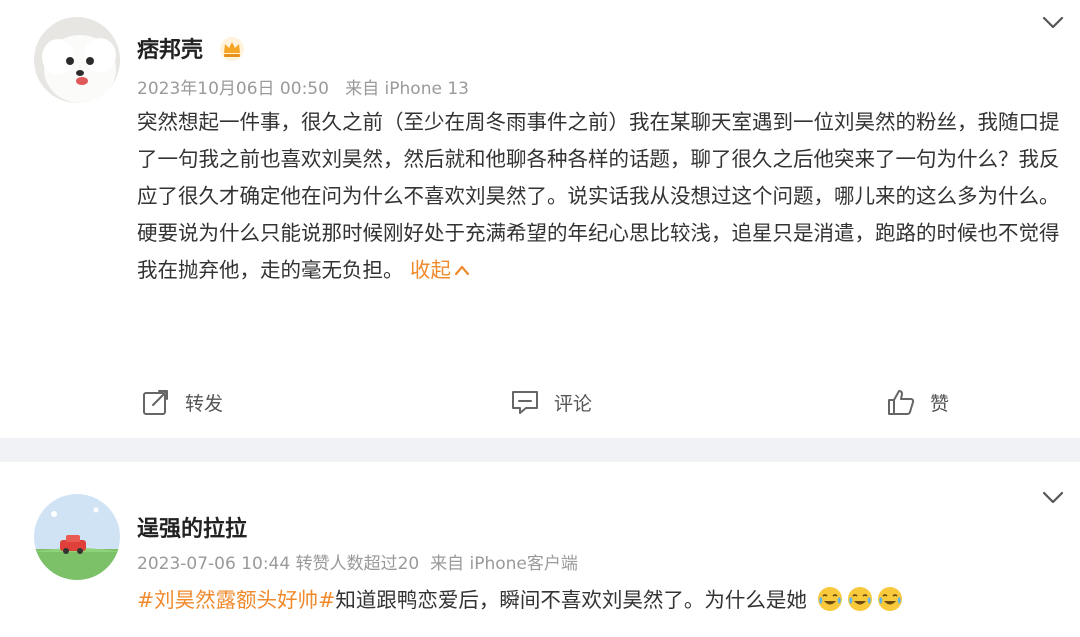 Image resolution: width=1080 pixels, height=637 pixels. I want to click on post-source: 来自 iPhone客户端, so click(504, 564).